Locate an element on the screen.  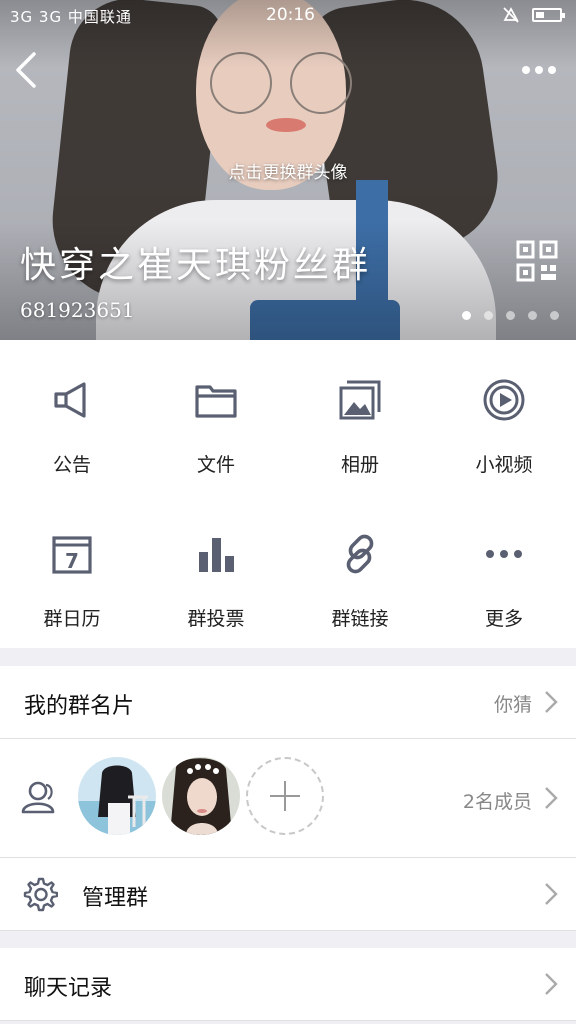
feature-files: 文件 is located at coordinates (216, 417).